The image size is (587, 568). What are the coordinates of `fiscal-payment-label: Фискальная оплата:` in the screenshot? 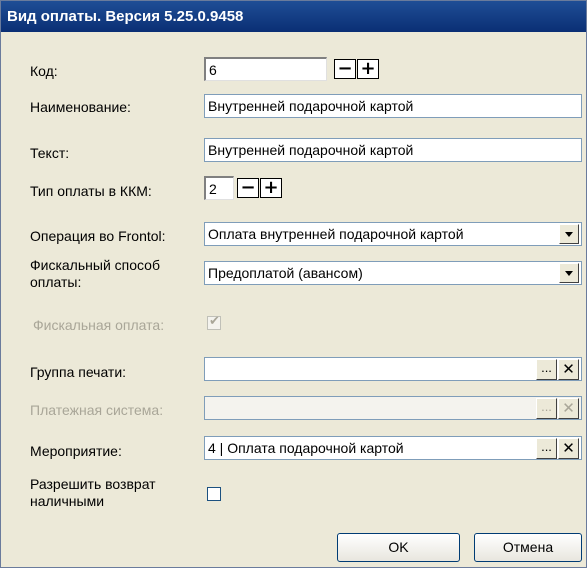 It's located at (99, 325).